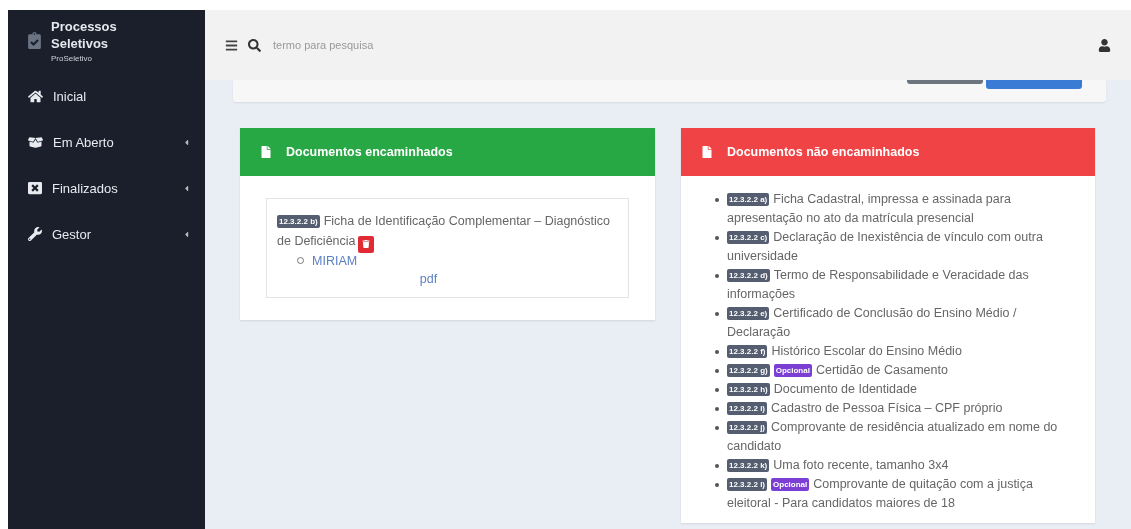 The height and width of the screenshot is (529, 1131). I want to click on sender-link: MIRIAM, so click(335, 260).